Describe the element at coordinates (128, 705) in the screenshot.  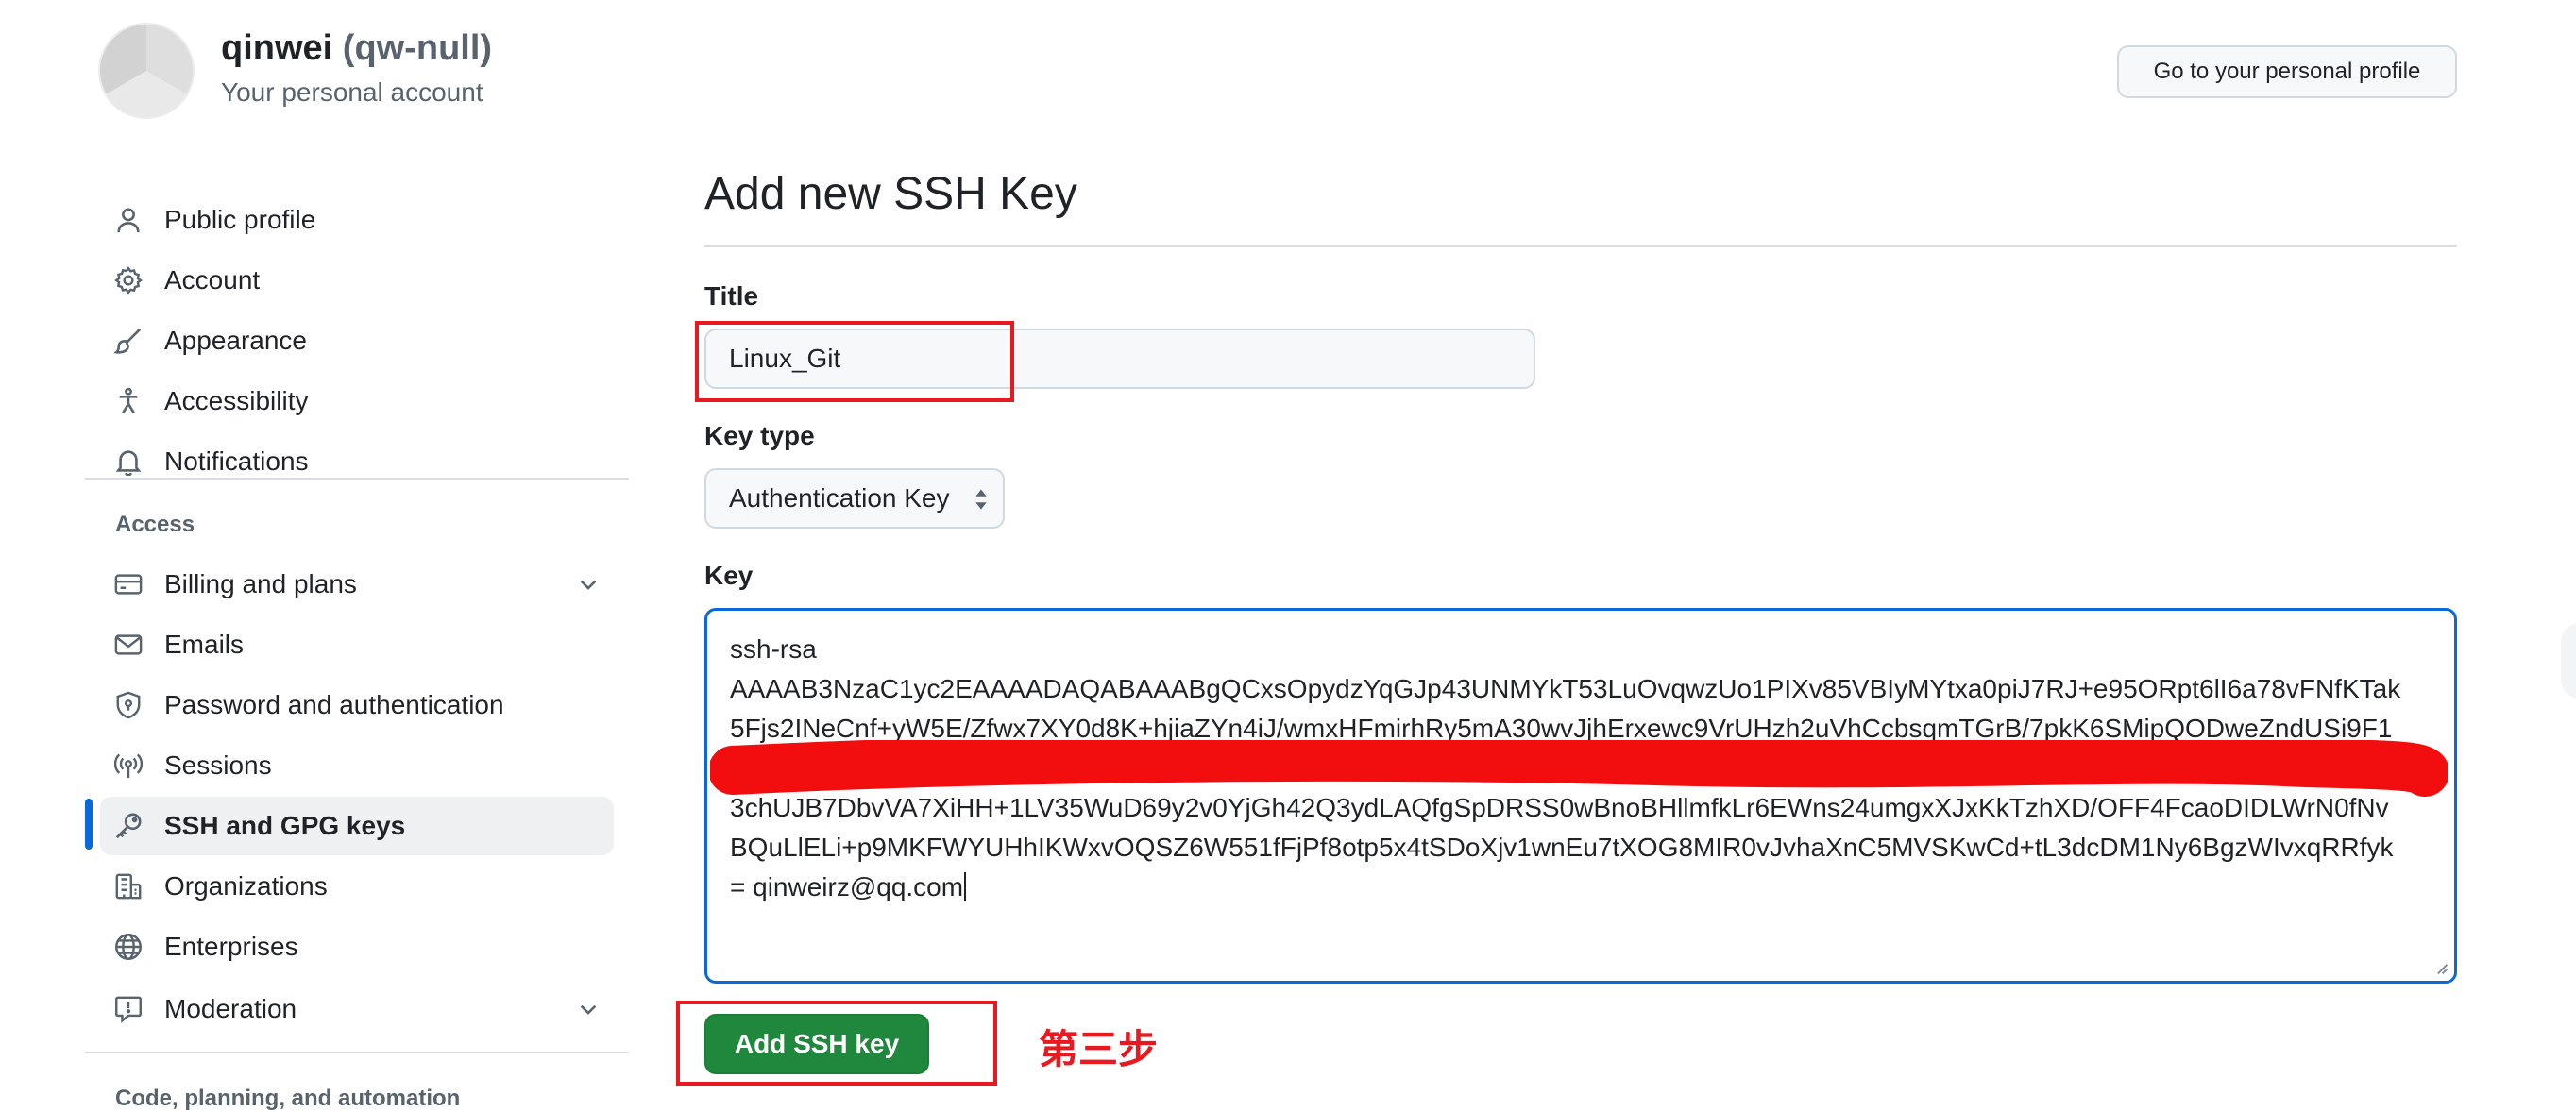
I see `shield-lock-icon` at that location.